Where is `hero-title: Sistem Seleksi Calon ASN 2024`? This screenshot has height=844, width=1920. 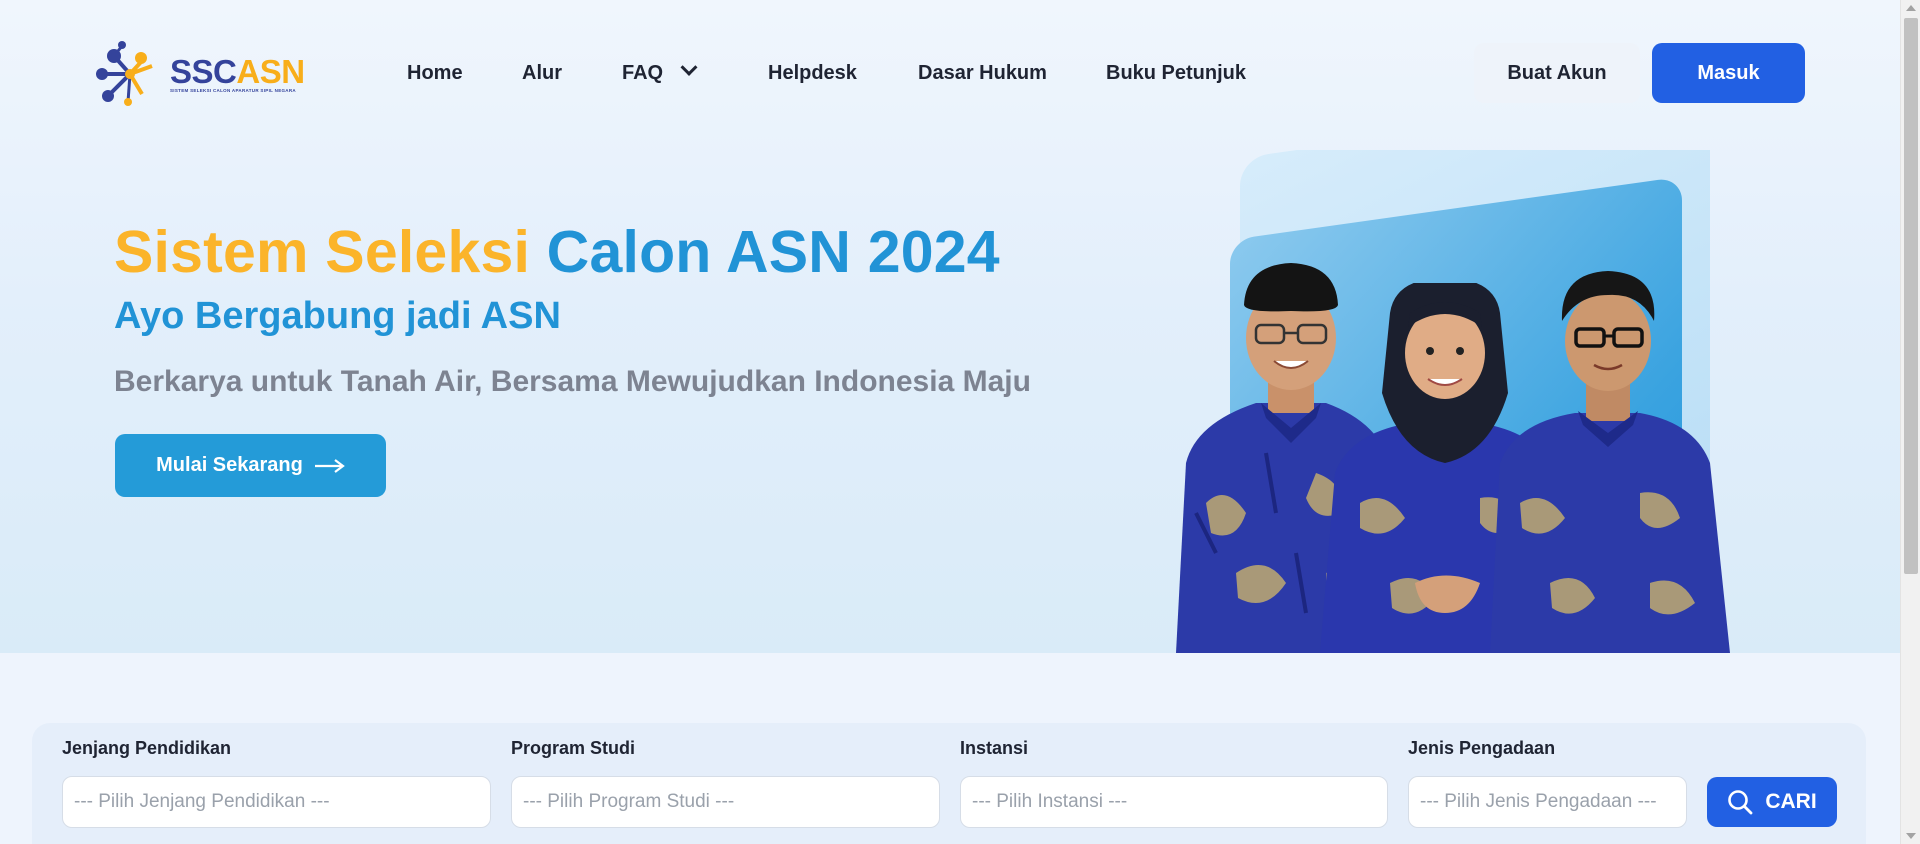
hero-title: Sistem Seleksi Calon ASN 2024 is located at coordinates (557, 252).